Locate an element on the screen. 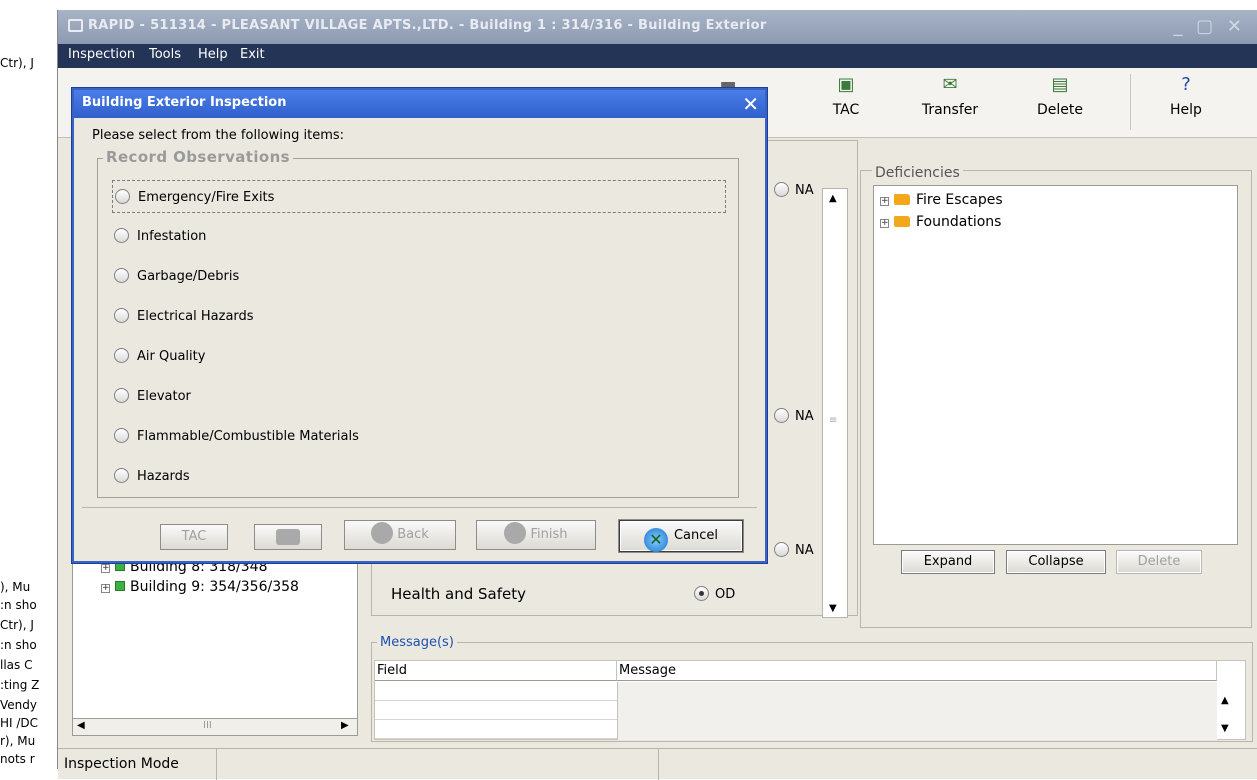 The image size is (1257, 780). od-option-health-safety: OD is located at coordinates (714, 594).